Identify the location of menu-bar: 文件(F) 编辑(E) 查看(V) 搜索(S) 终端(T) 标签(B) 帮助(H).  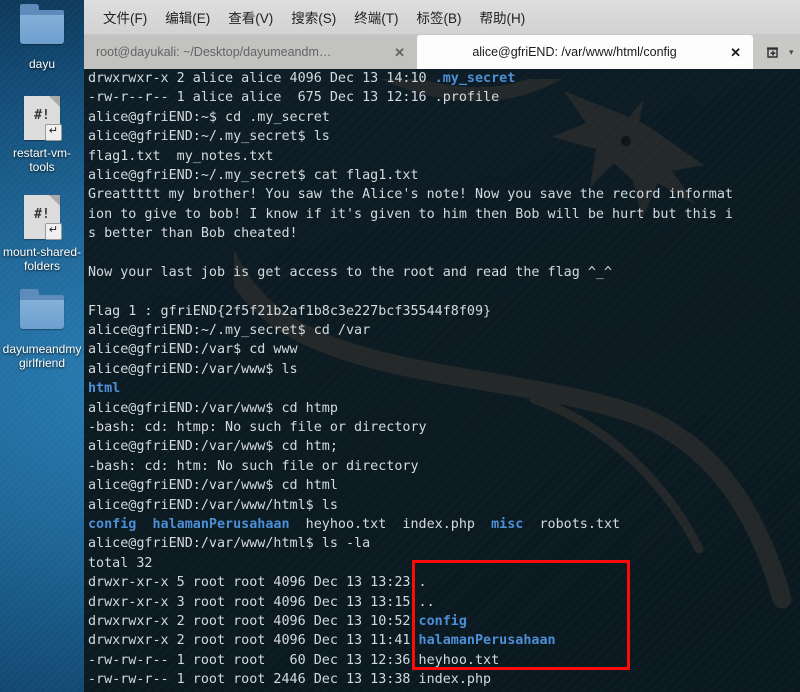
(442, 17).